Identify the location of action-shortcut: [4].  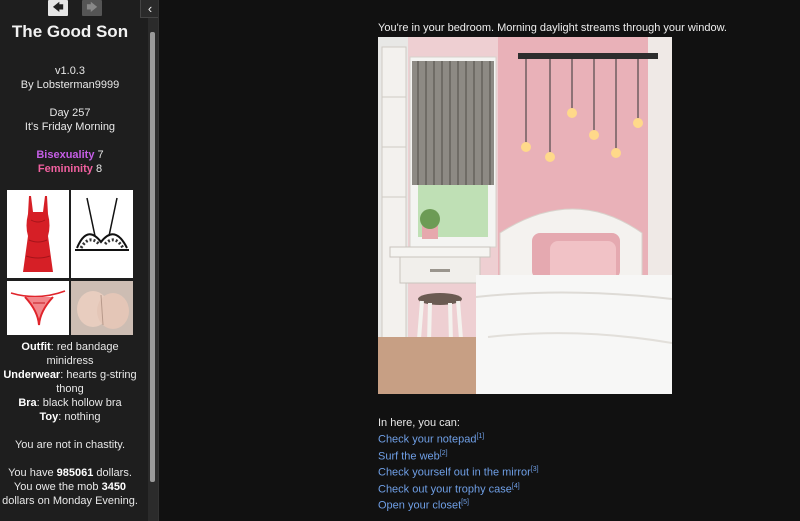
(515, 486).